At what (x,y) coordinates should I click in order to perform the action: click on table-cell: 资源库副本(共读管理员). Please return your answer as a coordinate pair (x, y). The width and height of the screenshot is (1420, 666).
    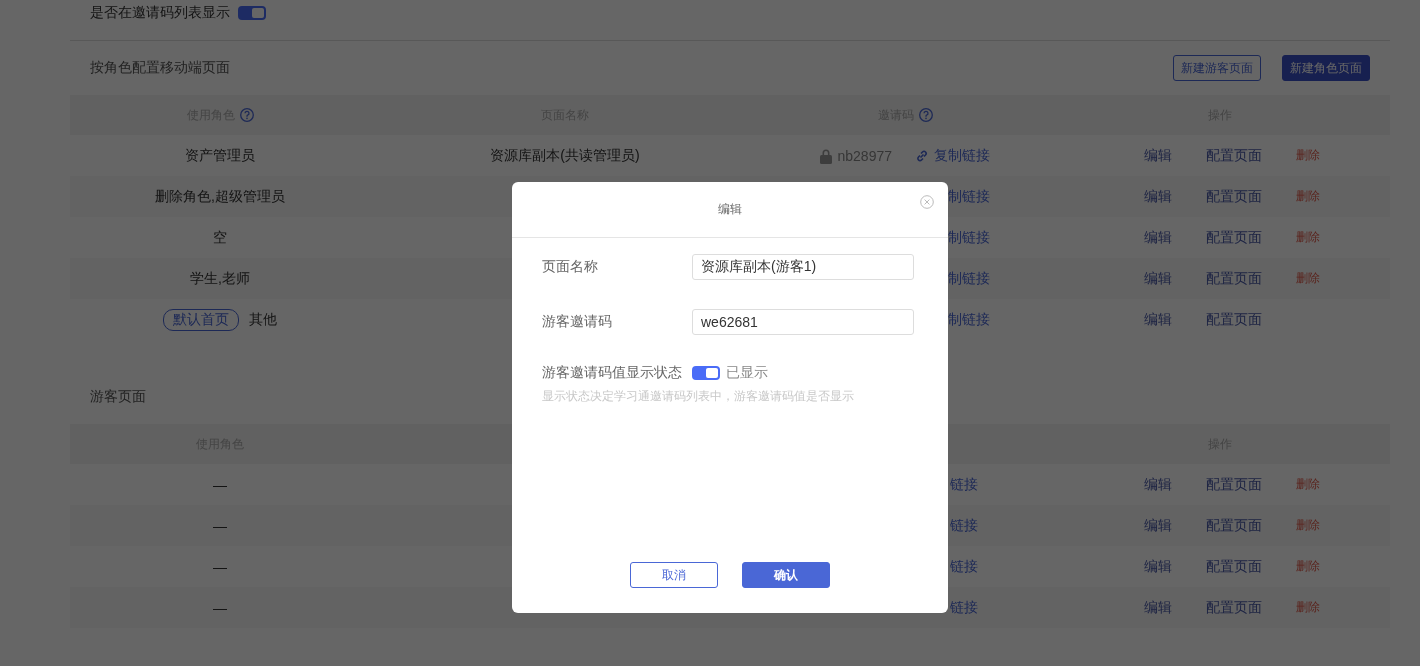
    Looking at the image, I should click on (565, 154).